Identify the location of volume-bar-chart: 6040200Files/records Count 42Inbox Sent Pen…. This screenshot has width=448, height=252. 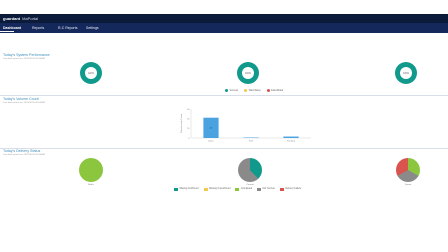
(245, 126).